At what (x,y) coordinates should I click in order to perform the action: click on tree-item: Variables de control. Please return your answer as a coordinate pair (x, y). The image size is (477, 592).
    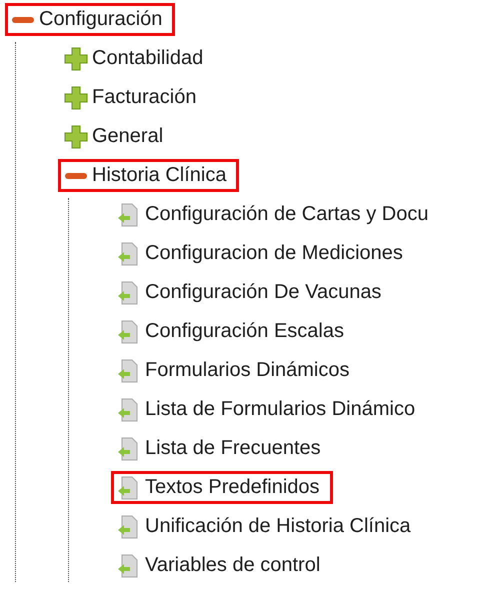
    Looking at the image, I should click on (222, 565).